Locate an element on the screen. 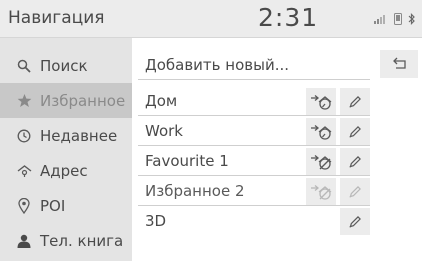 This screenshot has width=422, height=261. sidebar-item-poi: POI is located at coordinates (66, 205).